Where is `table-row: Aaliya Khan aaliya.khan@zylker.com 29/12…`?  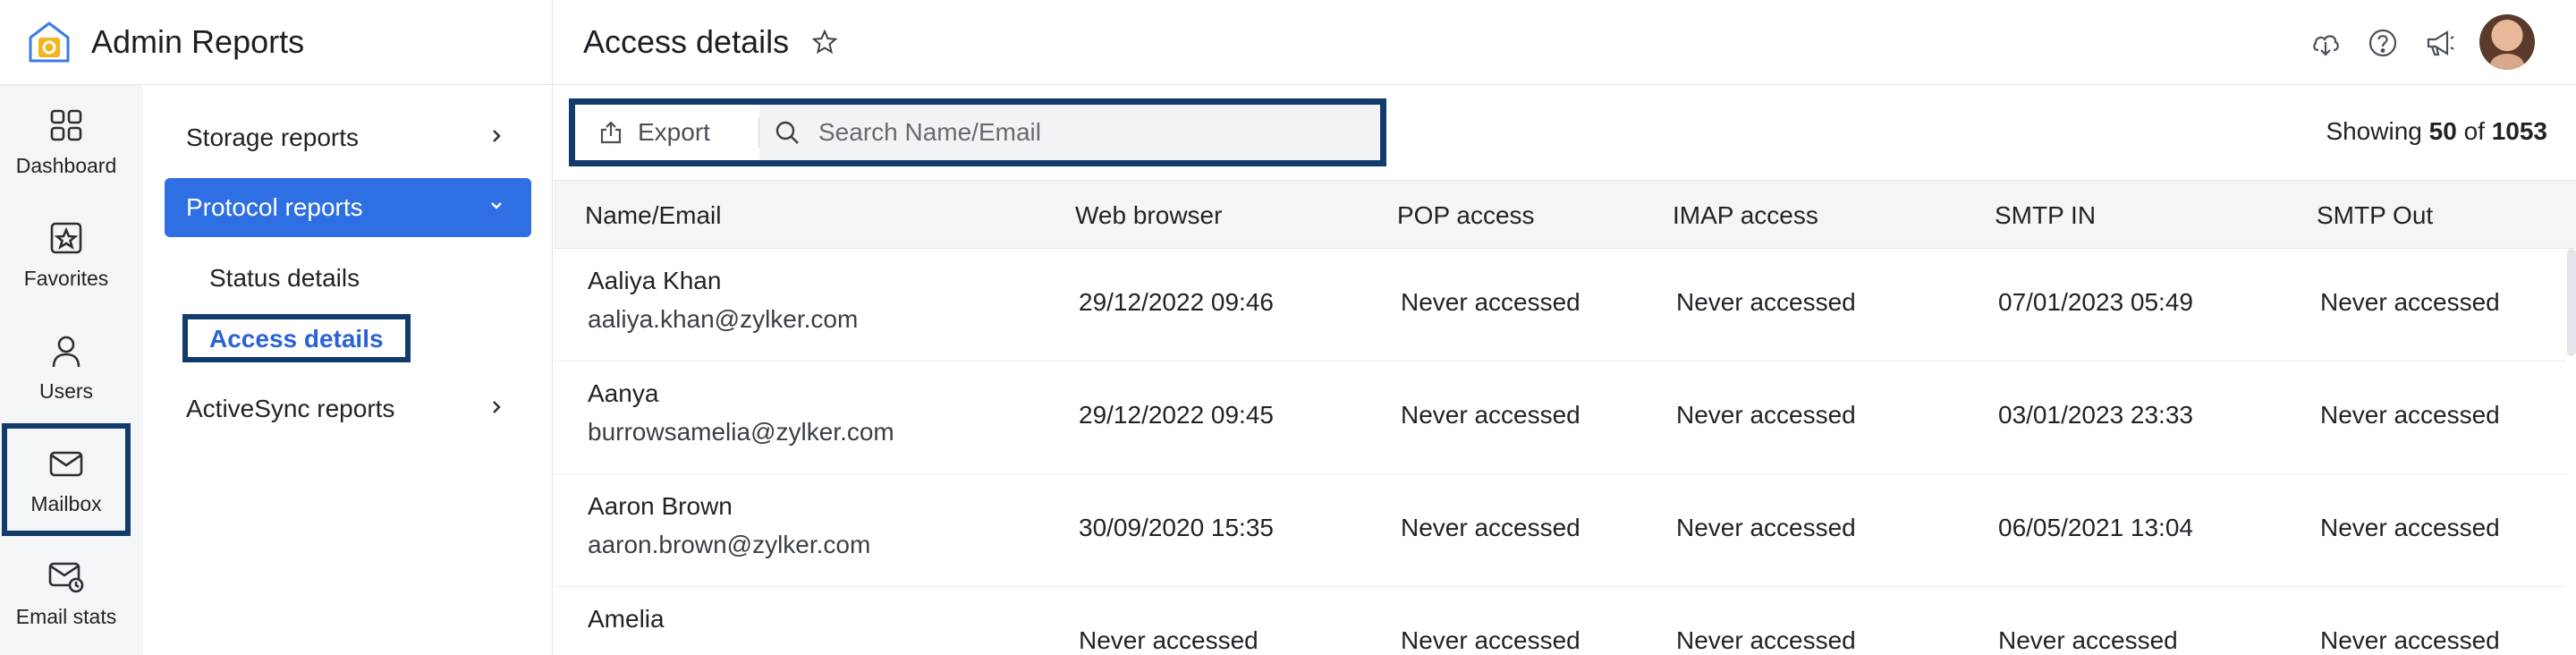 table-row: Aaliya Khan aaliya.khan@zylker.com 29/12… is located at coordinates (1560, 305).